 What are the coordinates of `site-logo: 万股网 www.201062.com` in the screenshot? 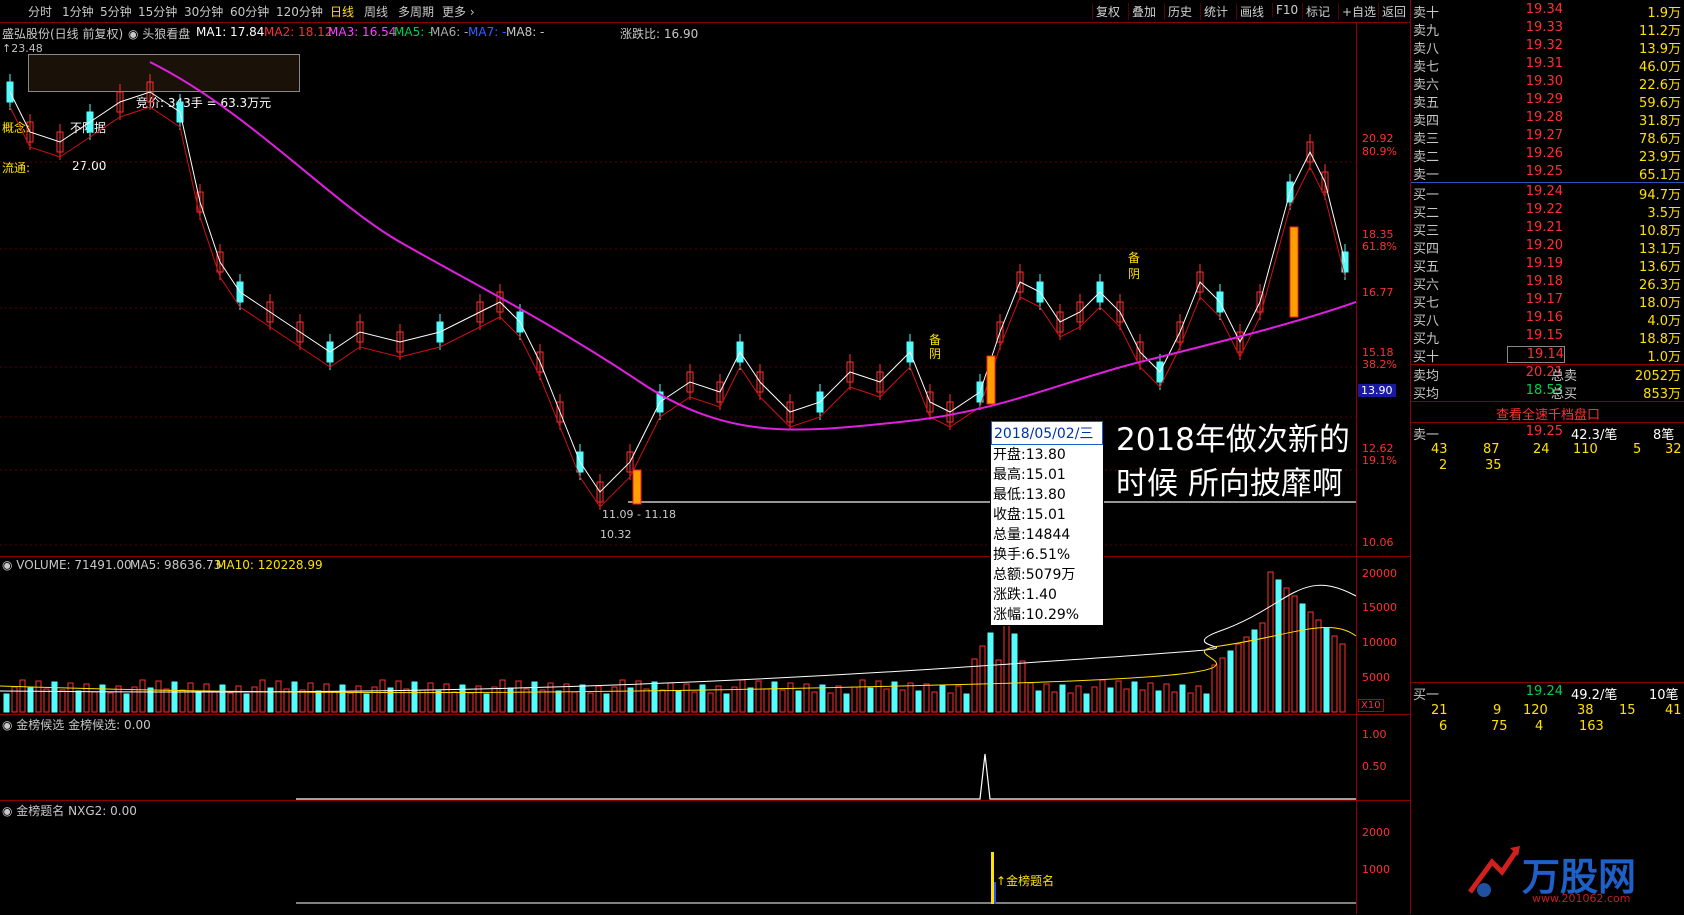 It's located at (1572, 876).